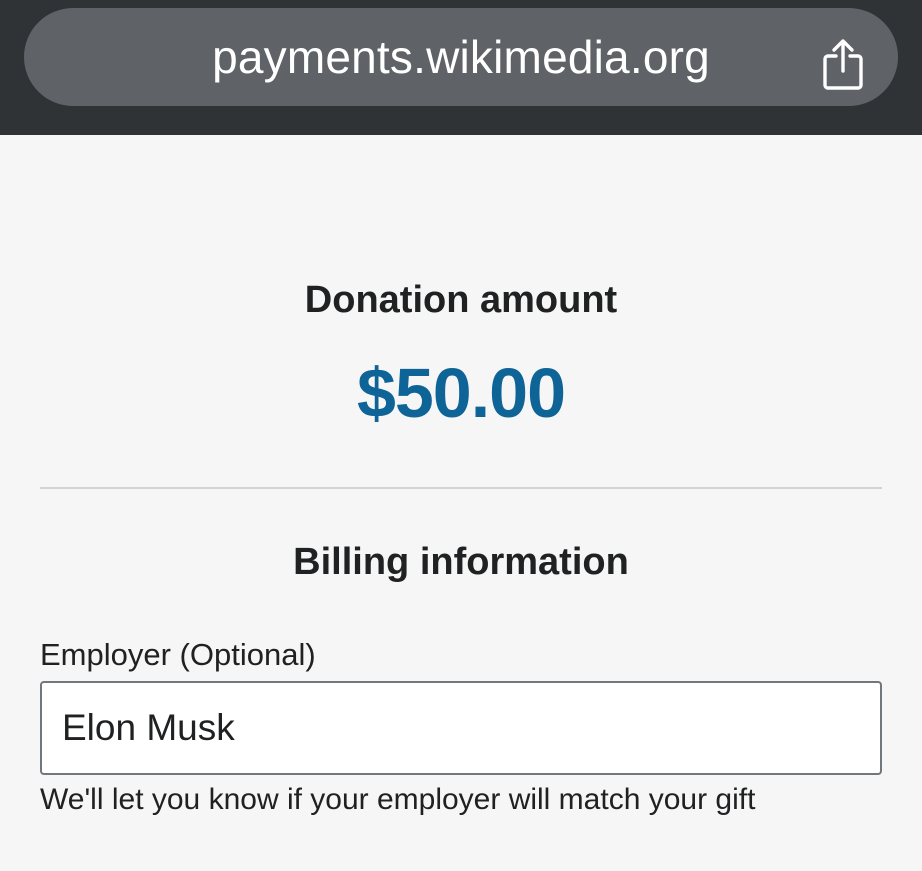 Image resolution: width=922 pixels, height=871 pixels. I want to click on share-icon, so click(843, 64).